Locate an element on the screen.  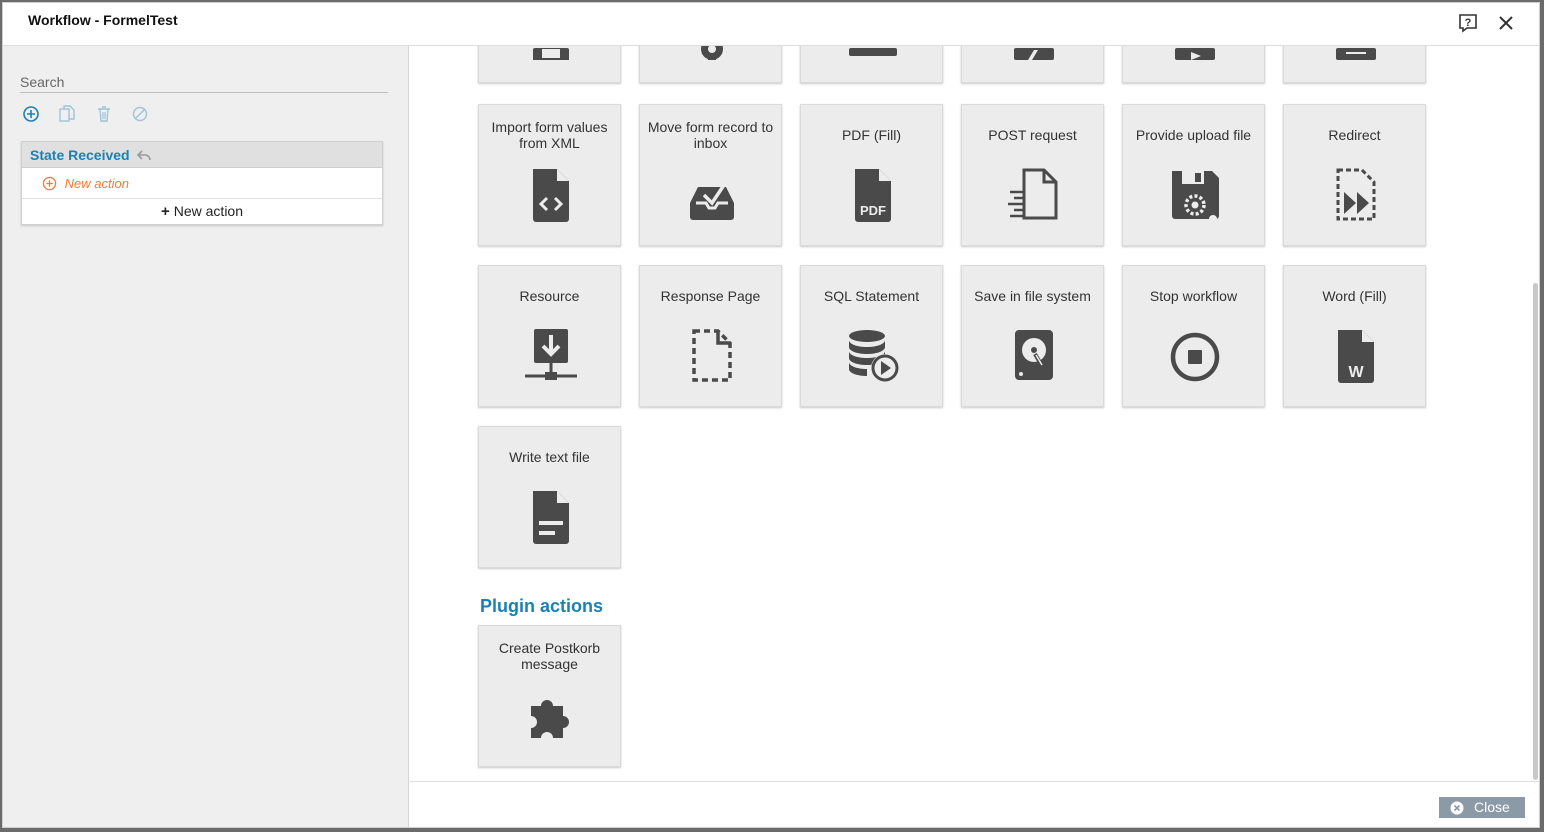
action-tile-label: Create Postkorb message is located at coordinates (549, 656).